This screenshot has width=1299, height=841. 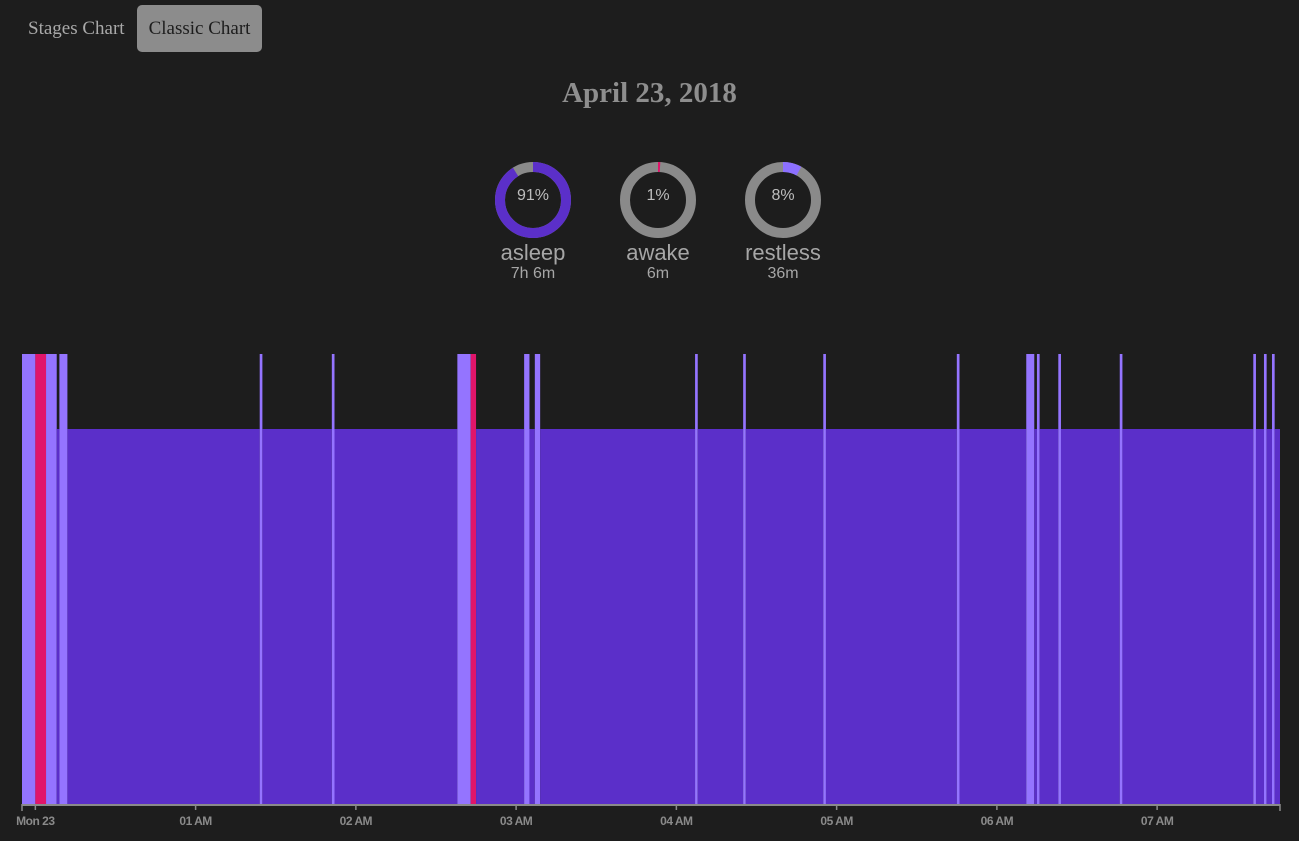 What do you see at coordinates (533, 273) in the screenshot?
I see `asleep-duration: 7h 6m` at bounding box center [533, 273].